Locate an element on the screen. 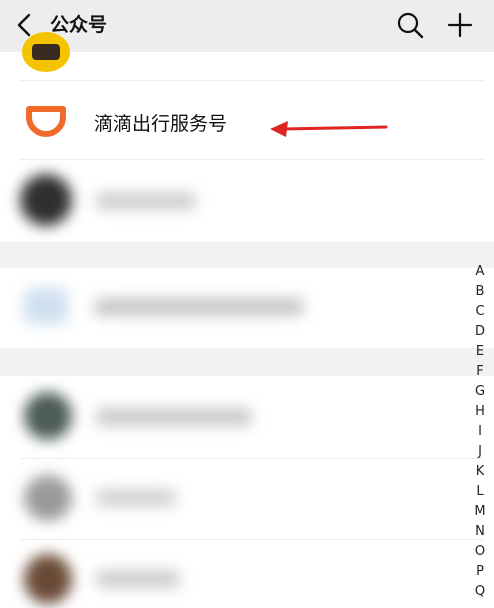 Image resolution: width=494 pixels, height=608 pixels. didi-logo-icon is located at coordinates (46, 121).